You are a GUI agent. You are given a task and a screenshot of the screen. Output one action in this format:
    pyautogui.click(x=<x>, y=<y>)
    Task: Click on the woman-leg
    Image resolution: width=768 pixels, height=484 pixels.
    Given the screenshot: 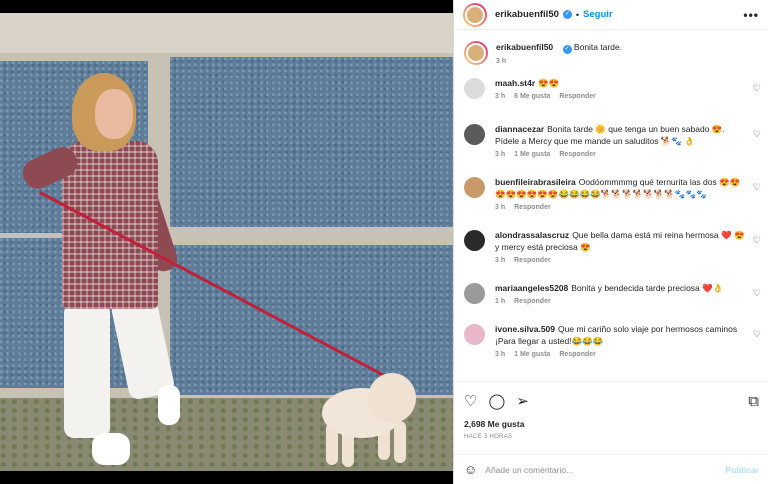 What is the action you would take?
    pyautogui.click(x=87, y=370)
    